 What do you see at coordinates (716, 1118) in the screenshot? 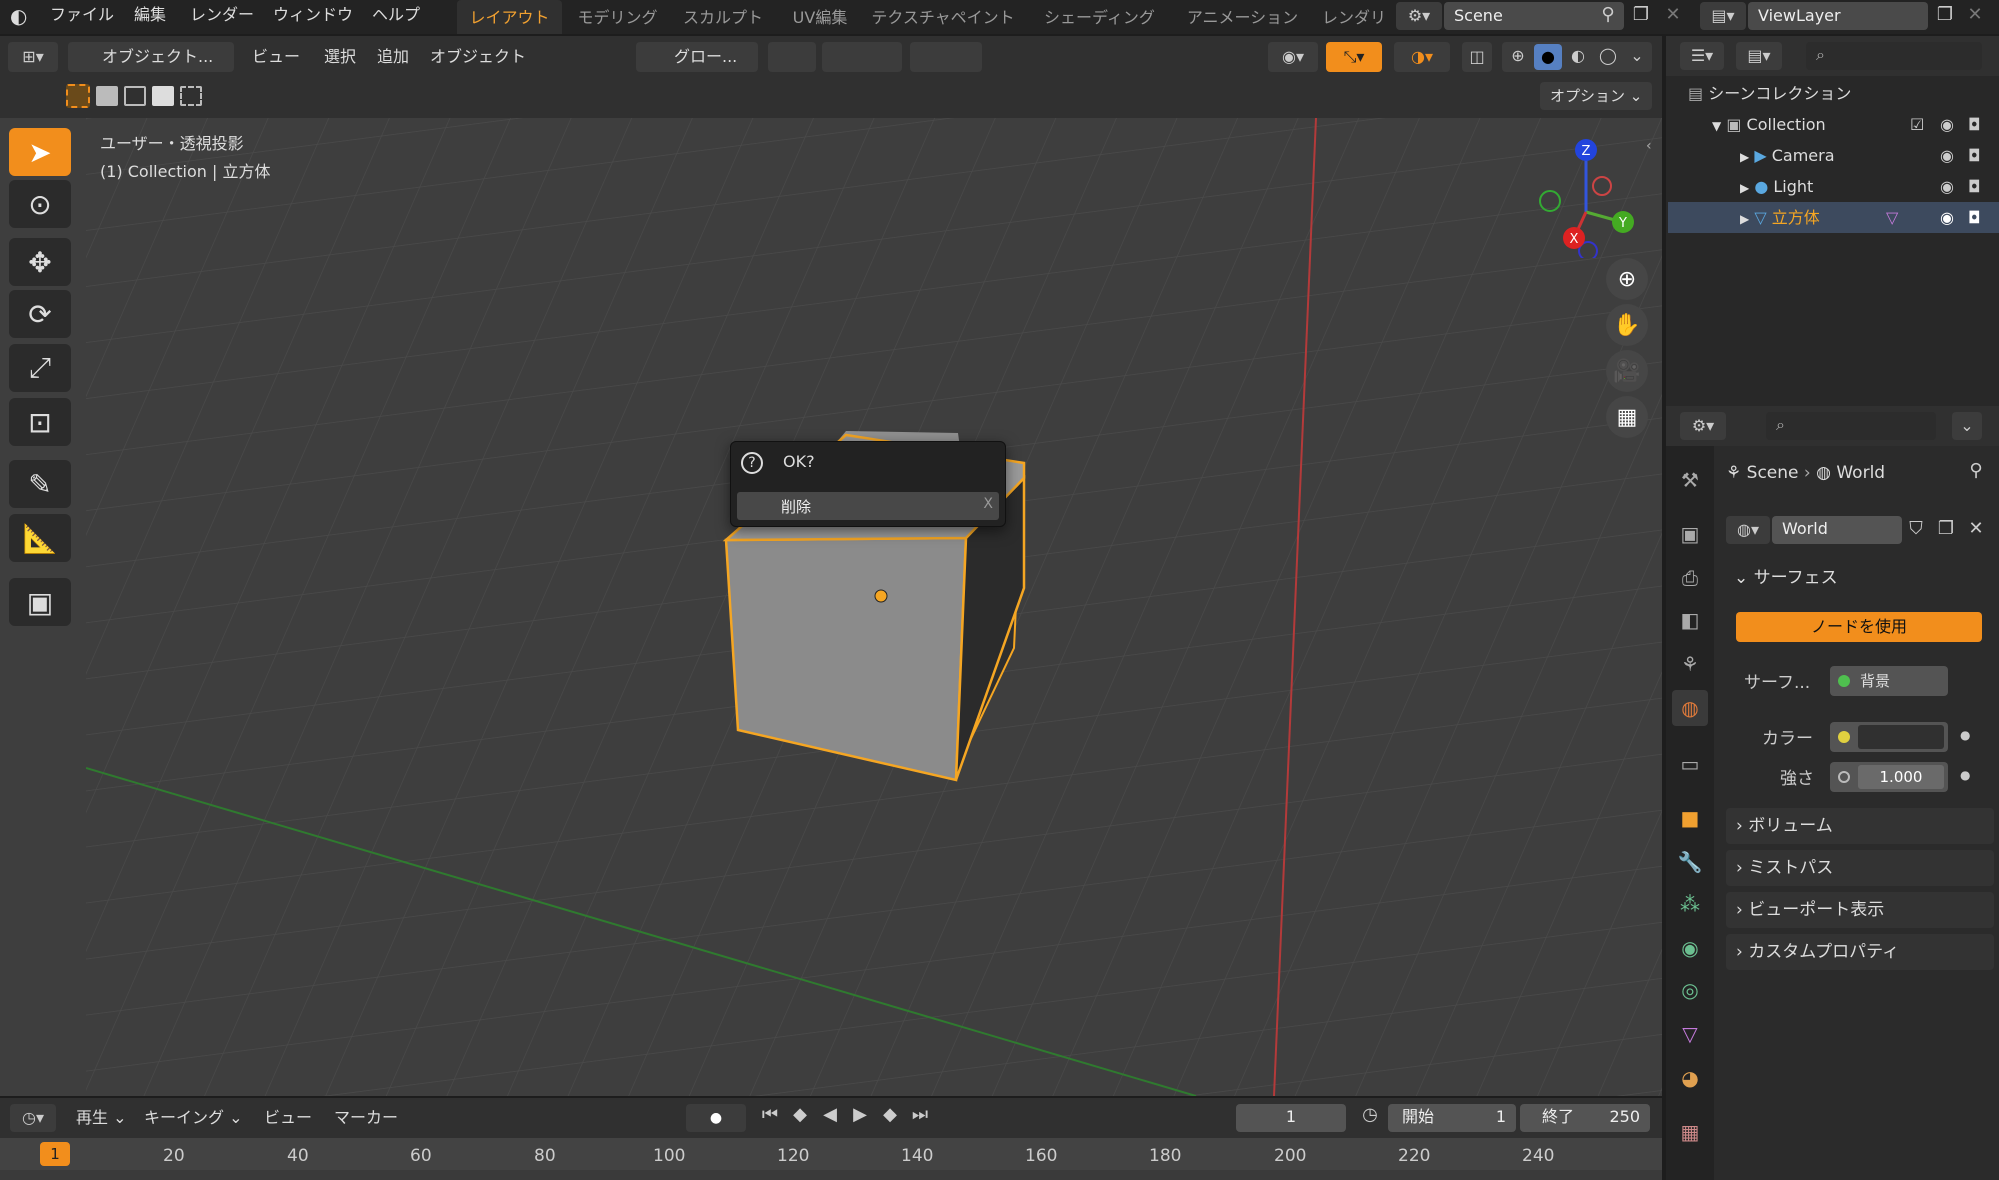
I see `record-icon: ●` at bounding box center [716, 1118].